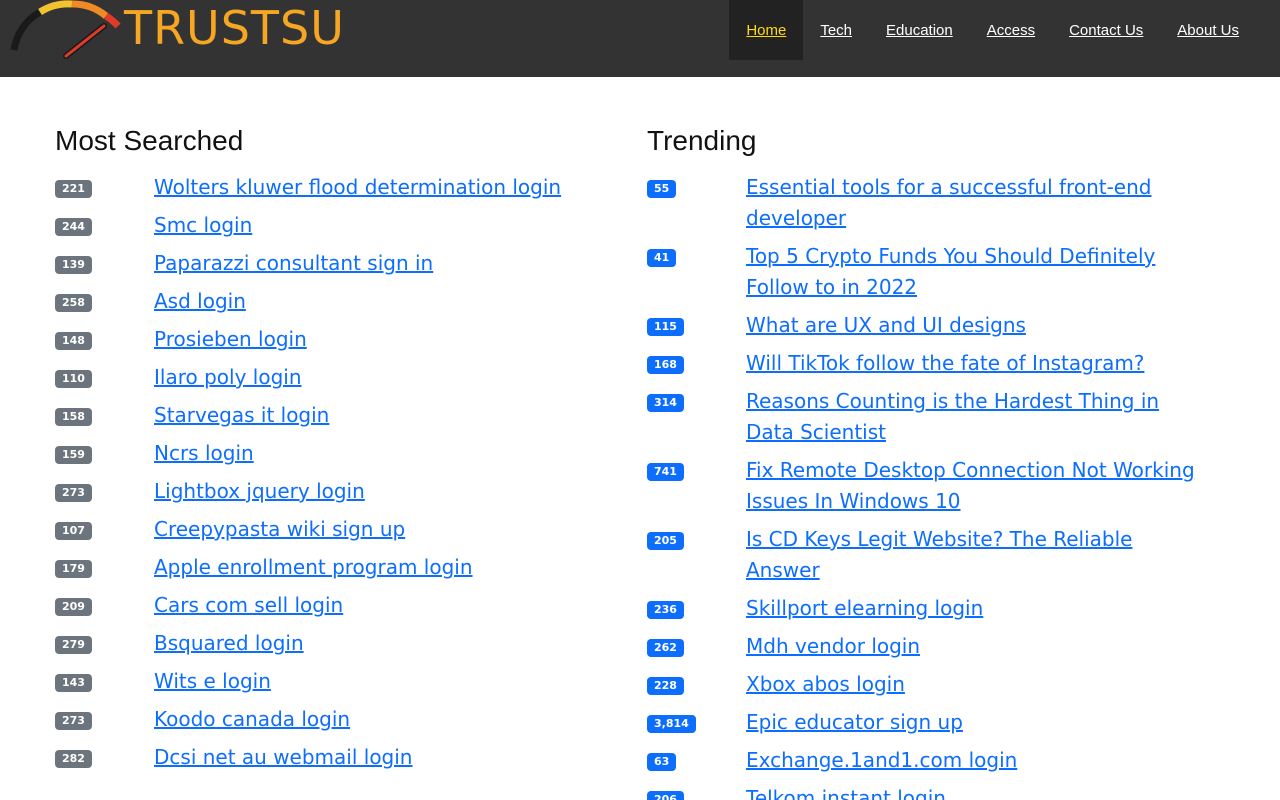 The height and width of the screenshot is (800, 1280). I want to click on badge-cell: 258, so click(104, 299).